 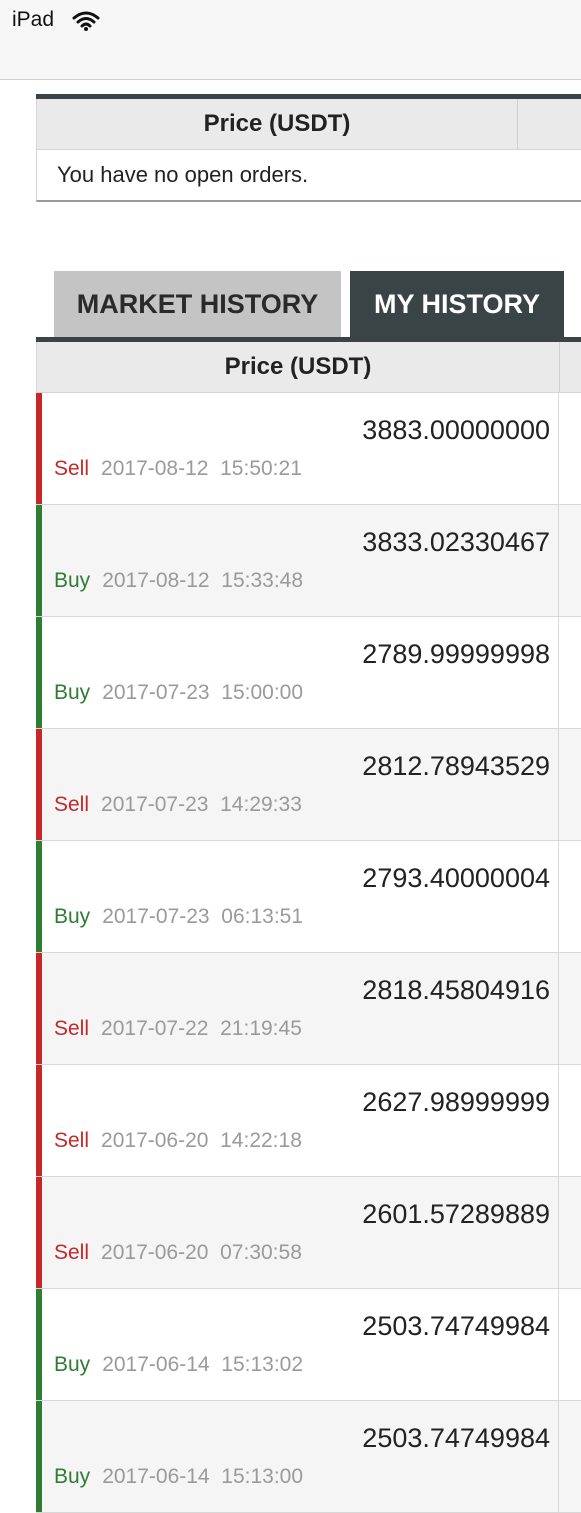 What do you see at coordinates (297, 1344) in the screenshot?
I see `price-cell: 2503.74749984 Buy 2017-06-14 15:13:02` at bounding box center [297, 1344].